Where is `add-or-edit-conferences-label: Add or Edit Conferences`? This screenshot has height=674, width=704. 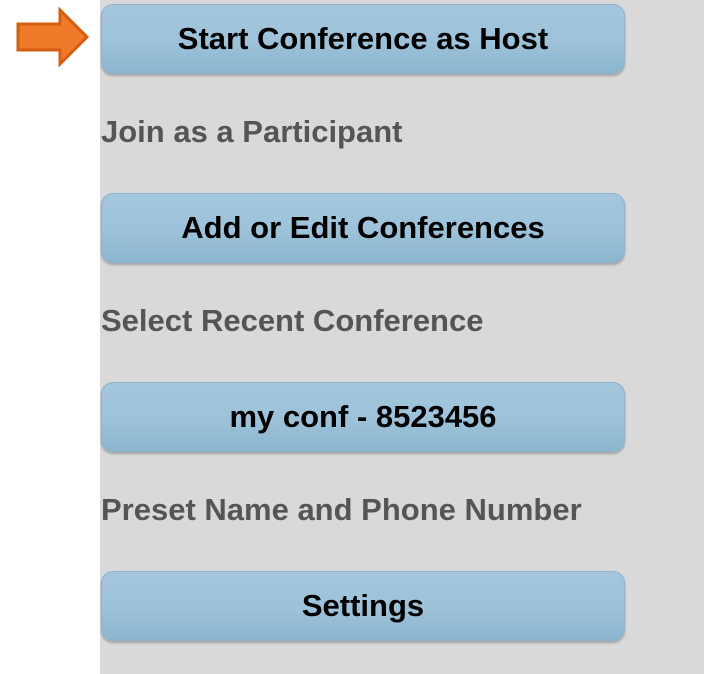
add-or-edit-conferences-label: Add or Edit Conferences is located at coordinates (363, 227).